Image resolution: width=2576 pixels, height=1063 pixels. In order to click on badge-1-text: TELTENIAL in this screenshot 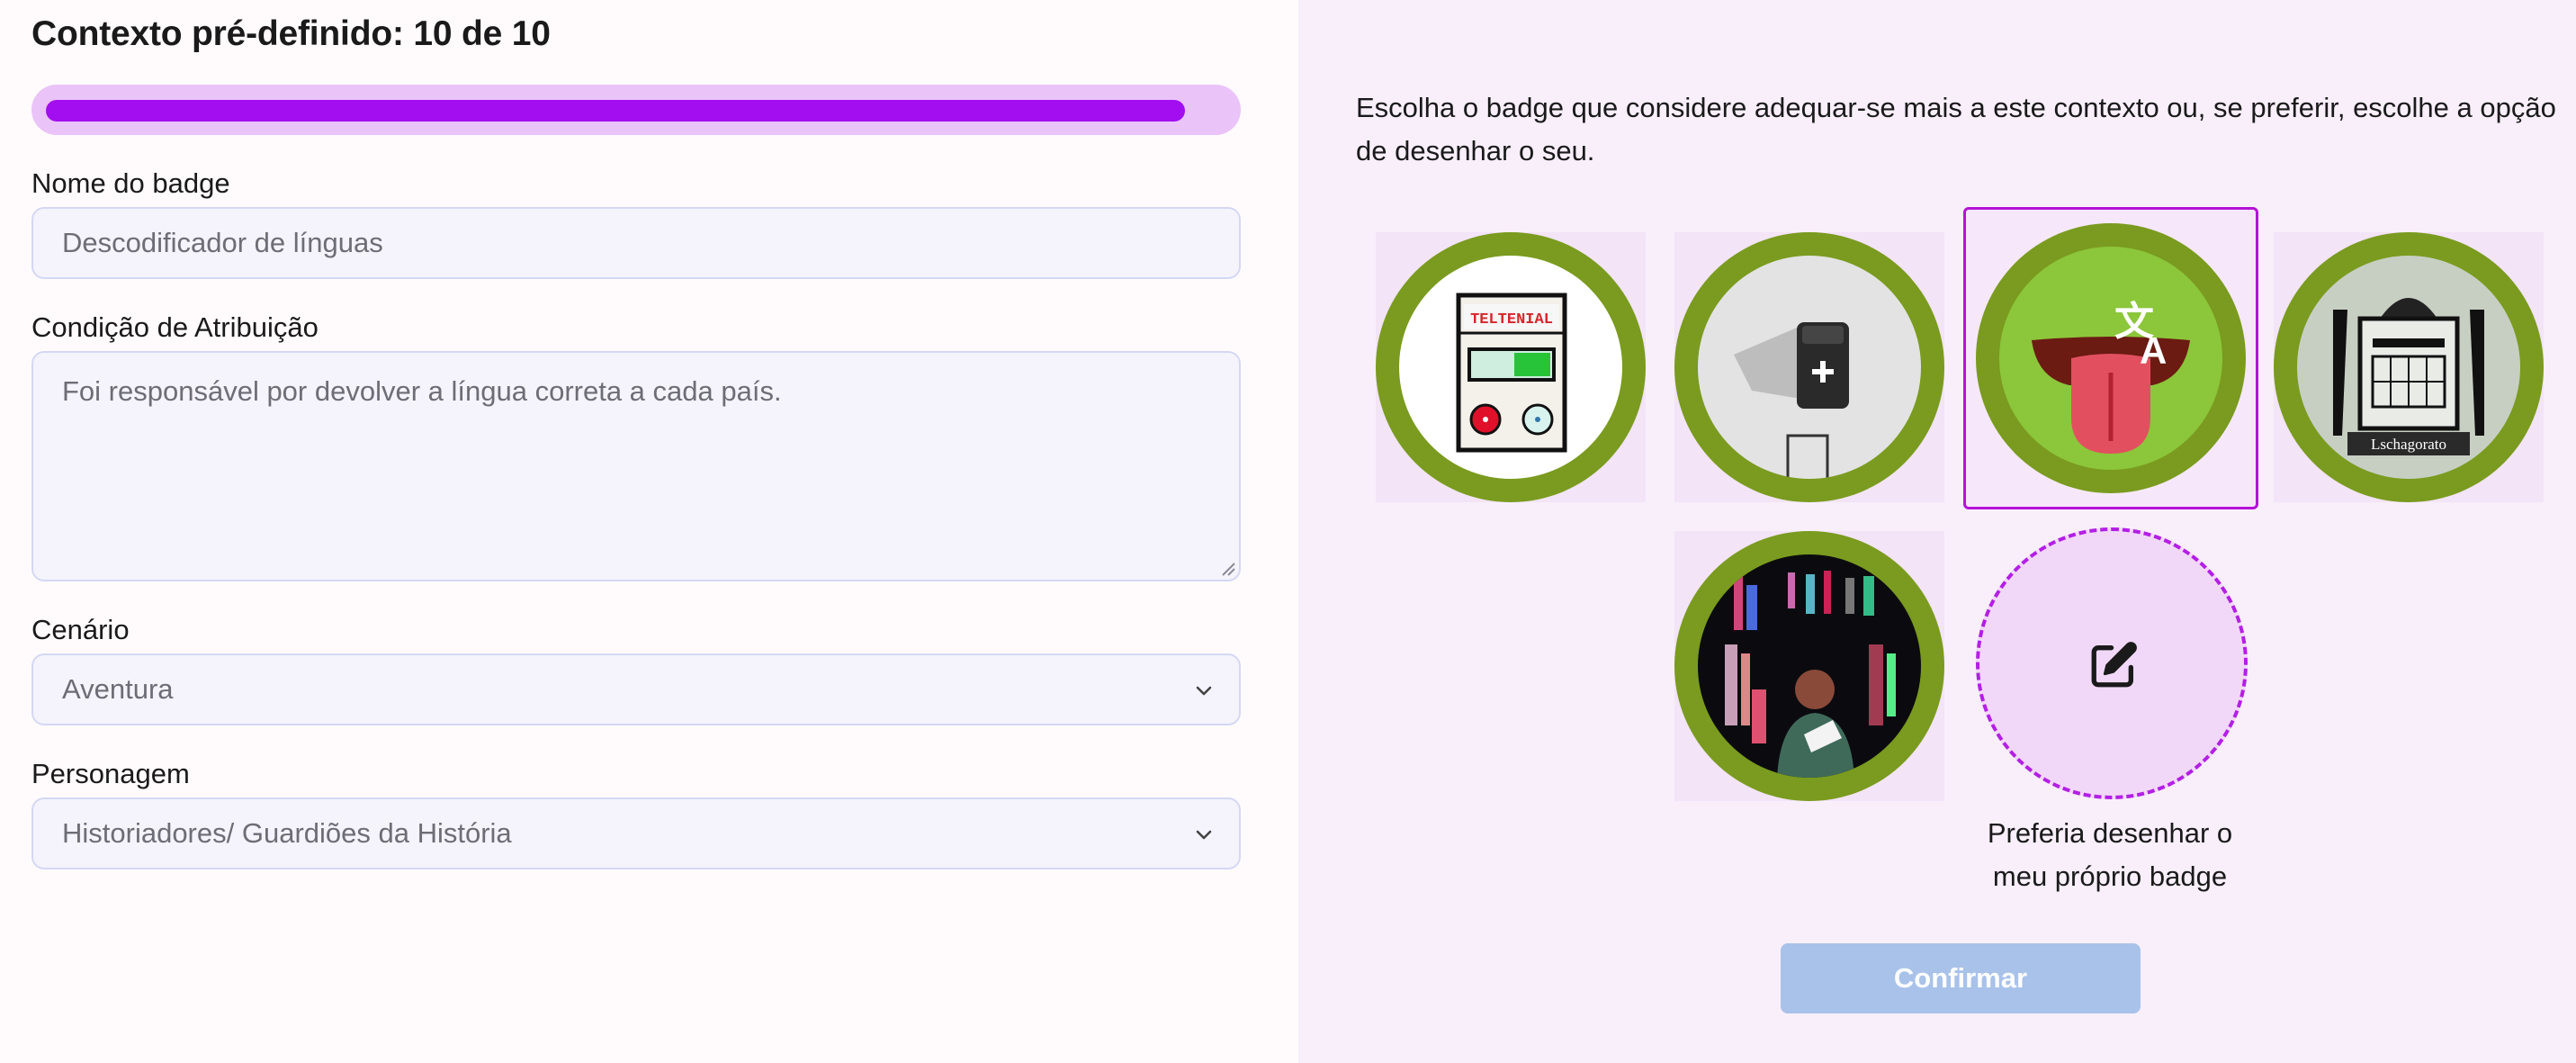, I will do `click(1512, 320)`.